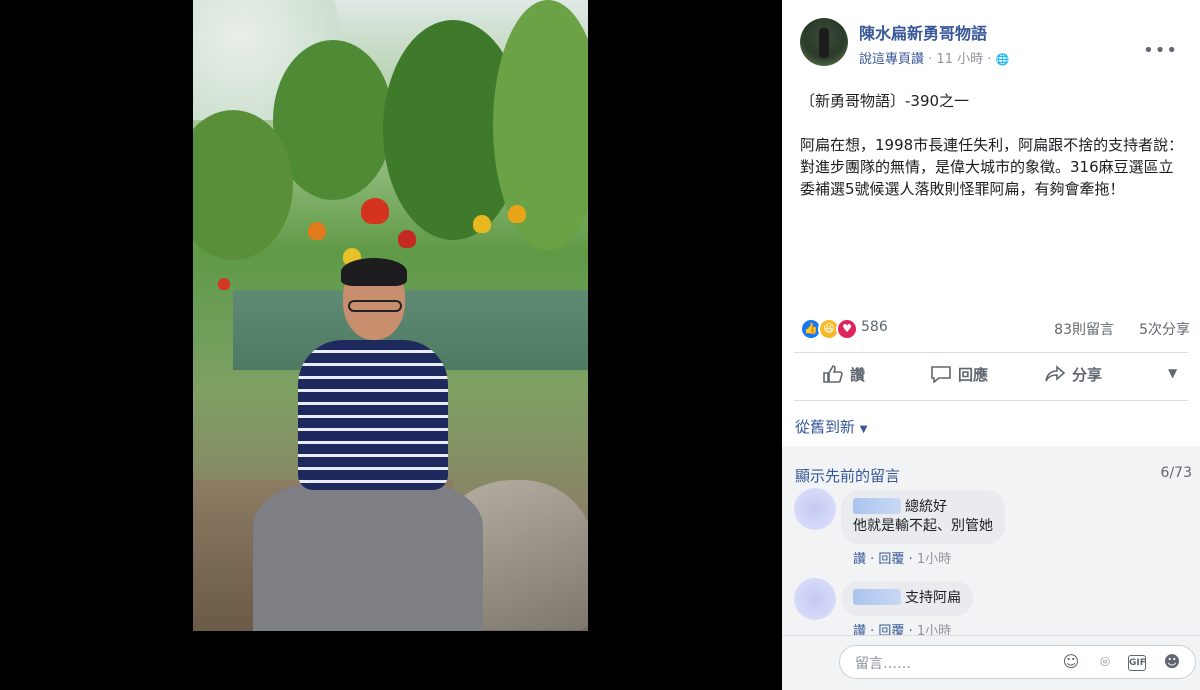 This screenshot has width=1200, height=690. Describe the element at coordinates (843, 374) in the screenshot. I see `like-button: 讚` at that location.